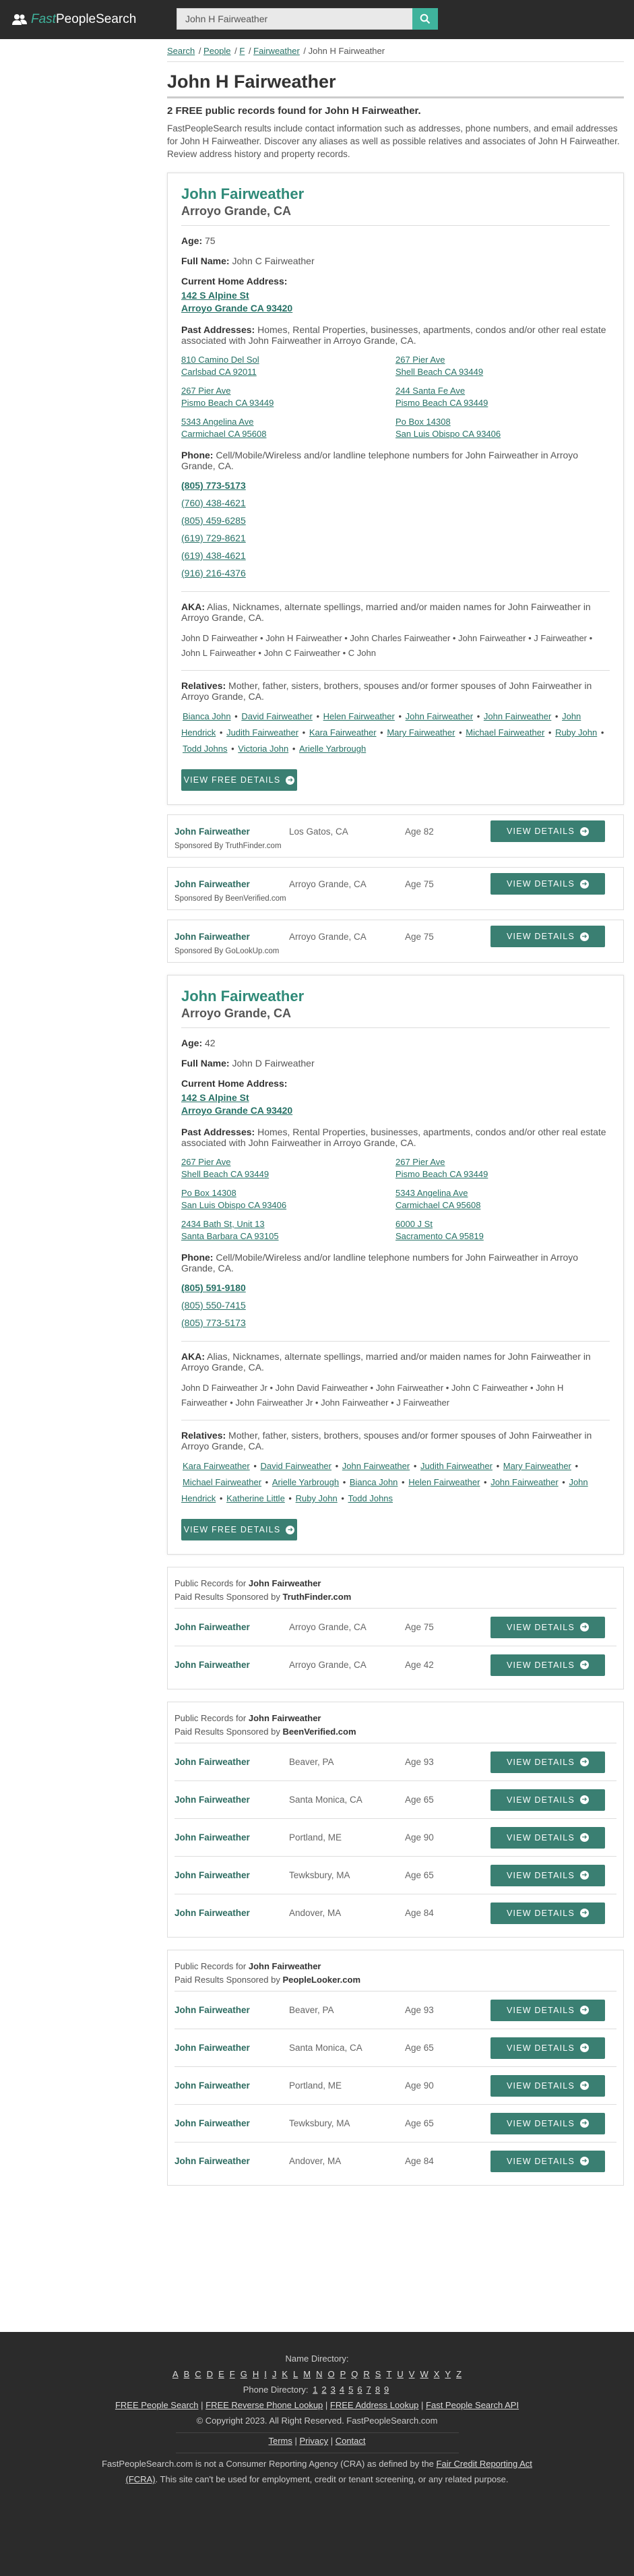  Describe the element at coordinates (323, 2390) in the screenshot. I see `page-link: 2` at that location.